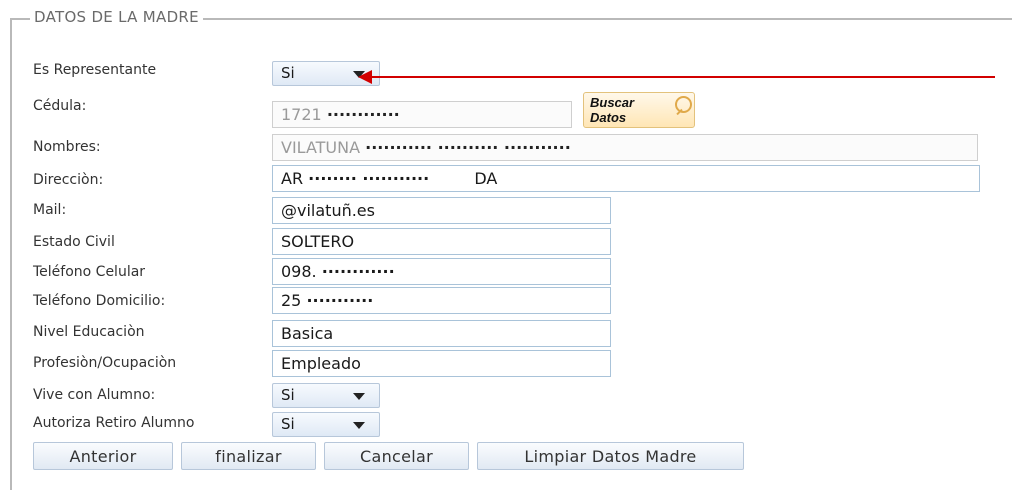 The height and width of the screenshot is (490, 1016). Describe the element at coordinates (612, 110) in the screenshot. I see `buscar-datos-label: Buscar Datos` at that location.